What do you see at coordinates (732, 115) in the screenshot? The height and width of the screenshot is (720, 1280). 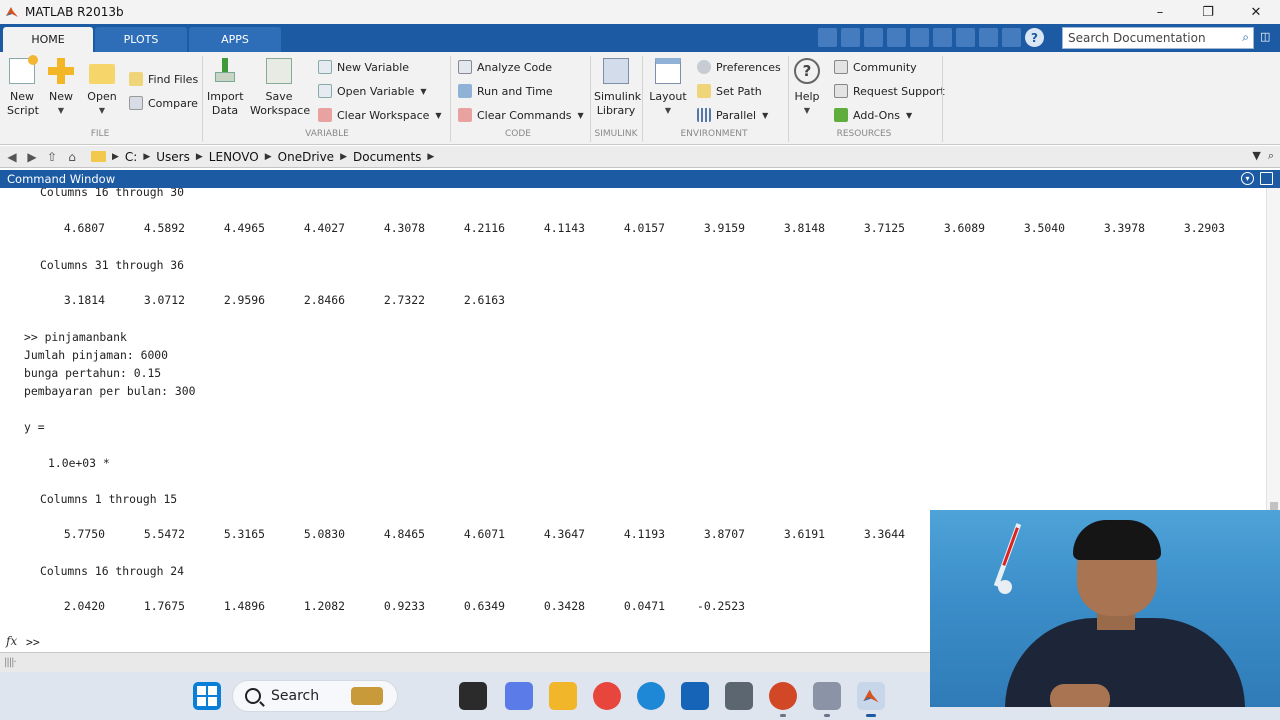 I see `parallel-button: Parallel ▼` at bounding box center [732, 115].